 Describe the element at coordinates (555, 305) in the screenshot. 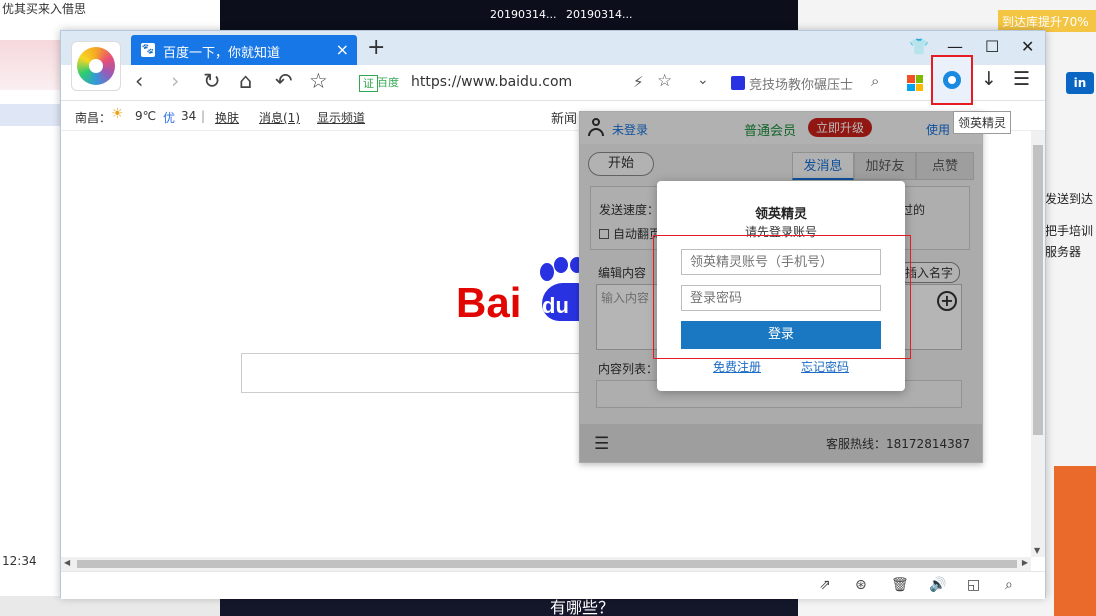

I see `baidu-logo-du: du` at that location.